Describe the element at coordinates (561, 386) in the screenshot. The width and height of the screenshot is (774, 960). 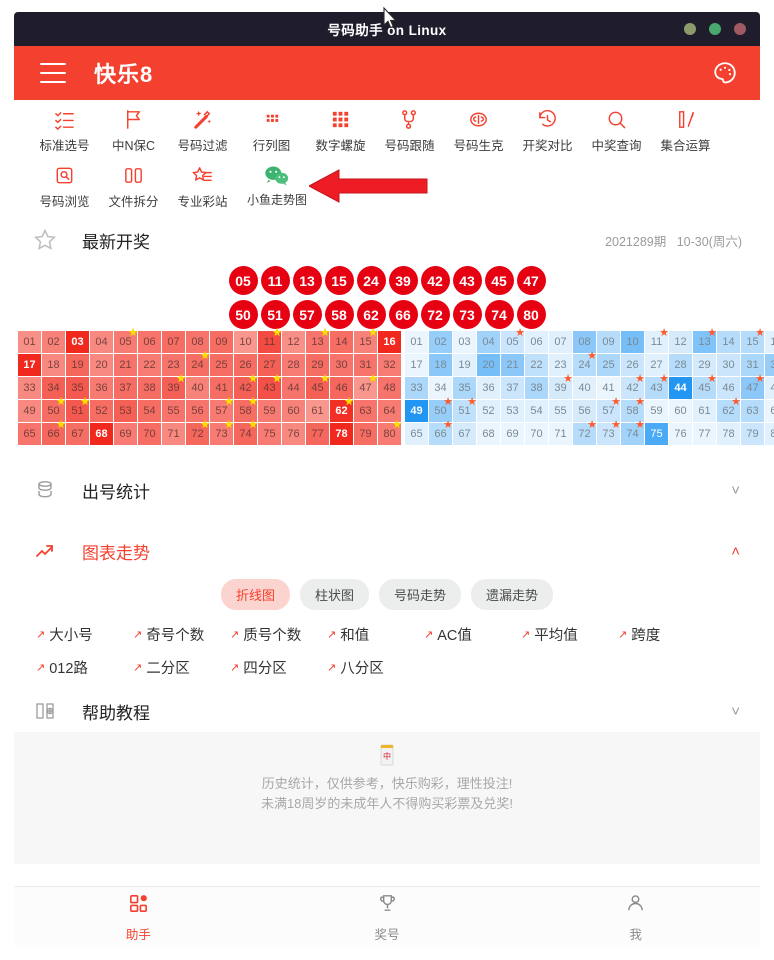
I see `heat-cell: 39 ★` at that location.